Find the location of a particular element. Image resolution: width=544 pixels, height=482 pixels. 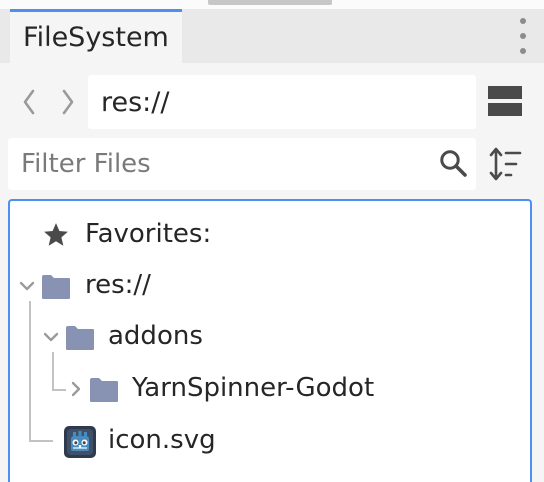

path-value: res:// is located at coordinates (135, 102).